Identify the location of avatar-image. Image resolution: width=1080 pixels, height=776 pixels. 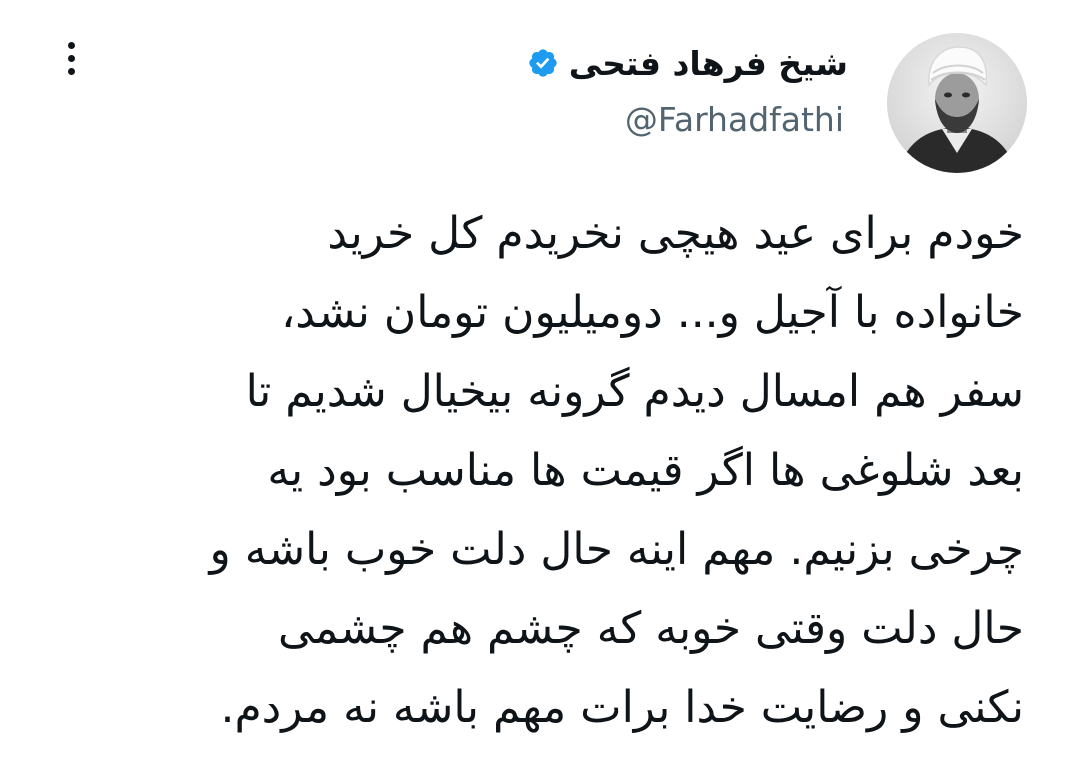
(957, 103).